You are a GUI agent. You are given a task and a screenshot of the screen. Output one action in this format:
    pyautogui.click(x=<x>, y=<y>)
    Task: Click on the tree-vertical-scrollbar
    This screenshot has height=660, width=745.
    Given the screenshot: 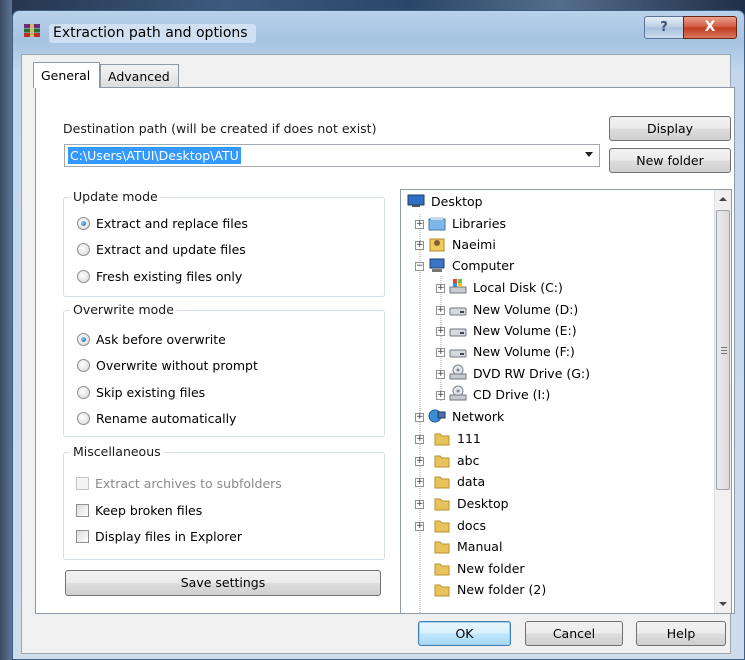 What is the action you would take?
    pyautogui.click(x=722, y=401)
    